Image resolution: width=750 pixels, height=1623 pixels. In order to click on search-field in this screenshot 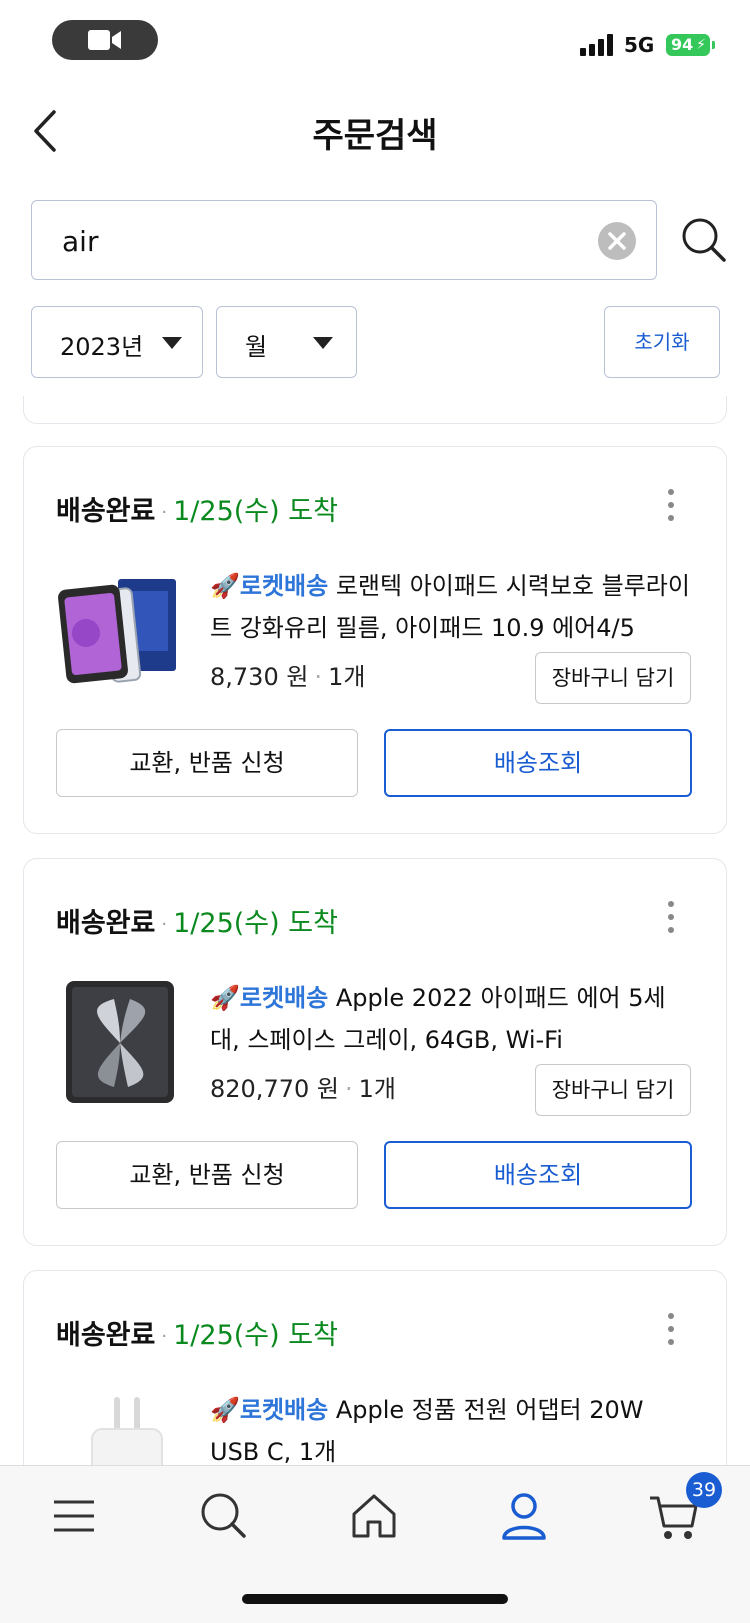, I will do `click(344, 240)`.